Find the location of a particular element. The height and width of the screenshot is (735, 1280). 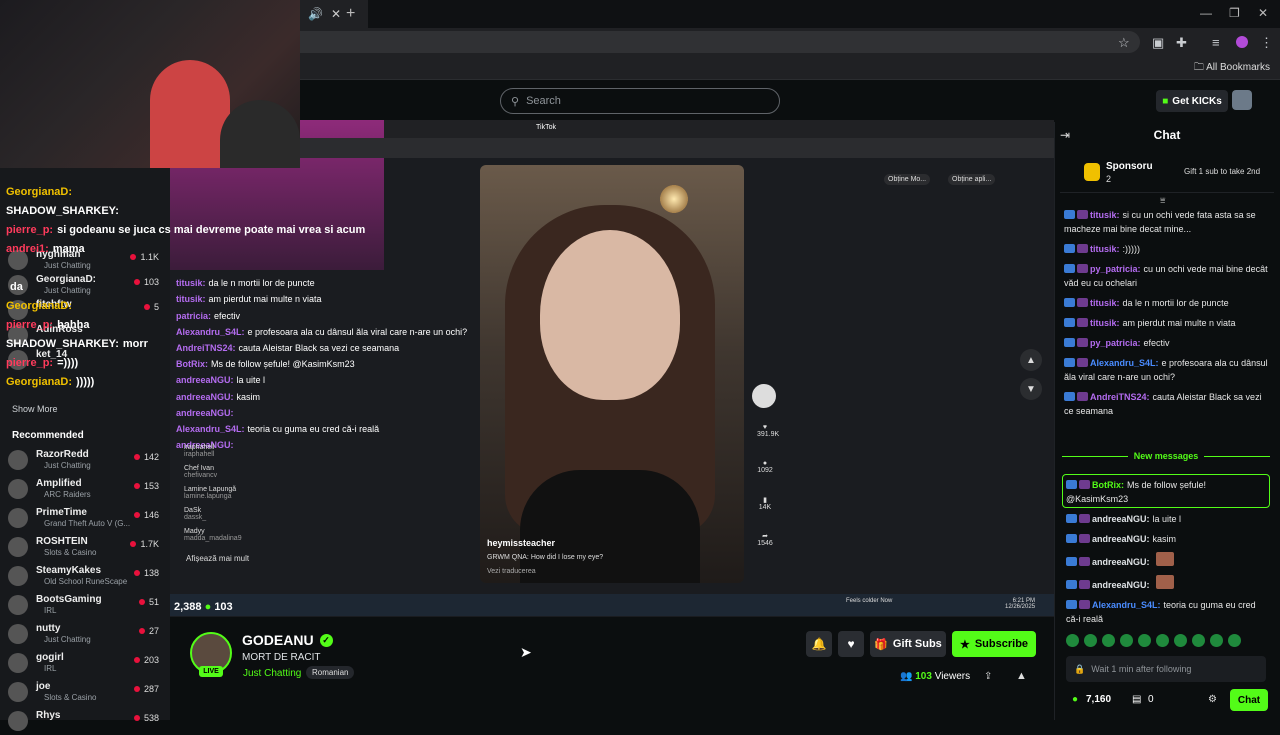

close-tab-icon: ✕ is located at coordinates (336, 14).